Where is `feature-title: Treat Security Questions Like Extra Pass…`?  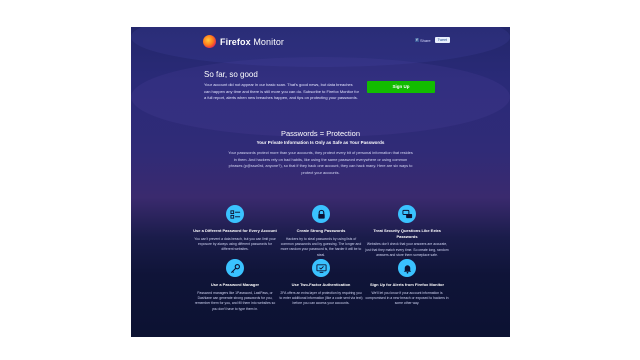 feature-title: Treat Security Questions Like Extra Pass… is located at coordinates (407, 233).